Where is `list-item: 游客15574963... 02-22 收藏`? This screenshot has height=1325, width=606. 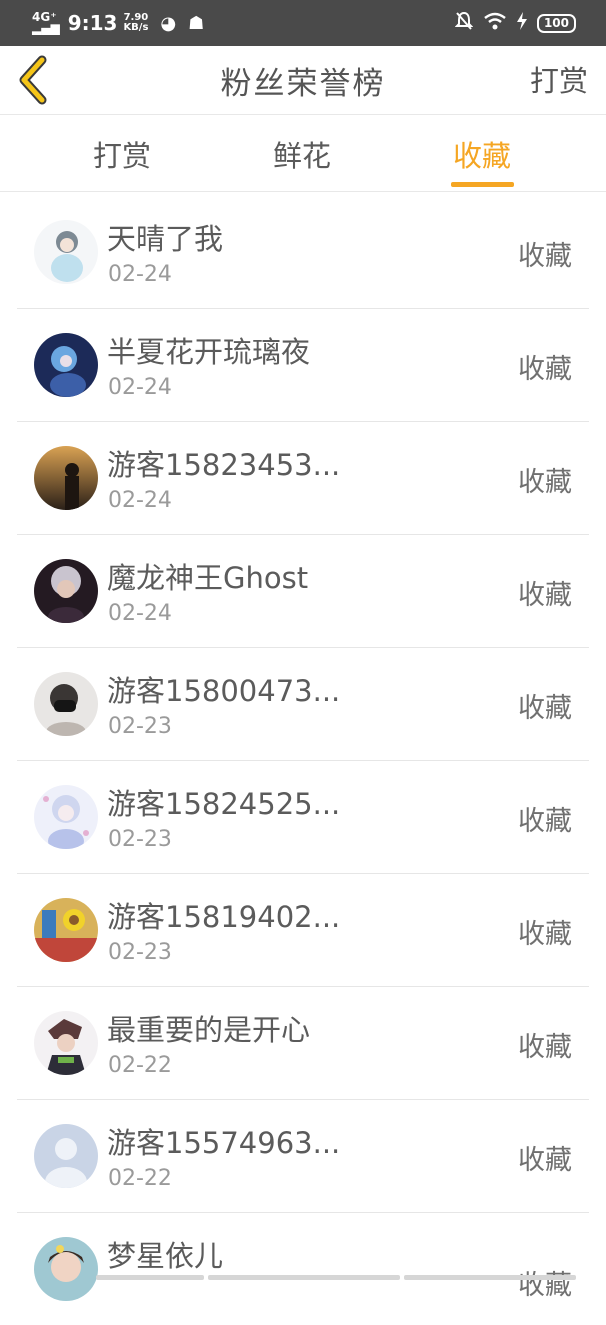 list-item: 游客15574963... 02-22 收藏 is located at coordinates (303, 1156).